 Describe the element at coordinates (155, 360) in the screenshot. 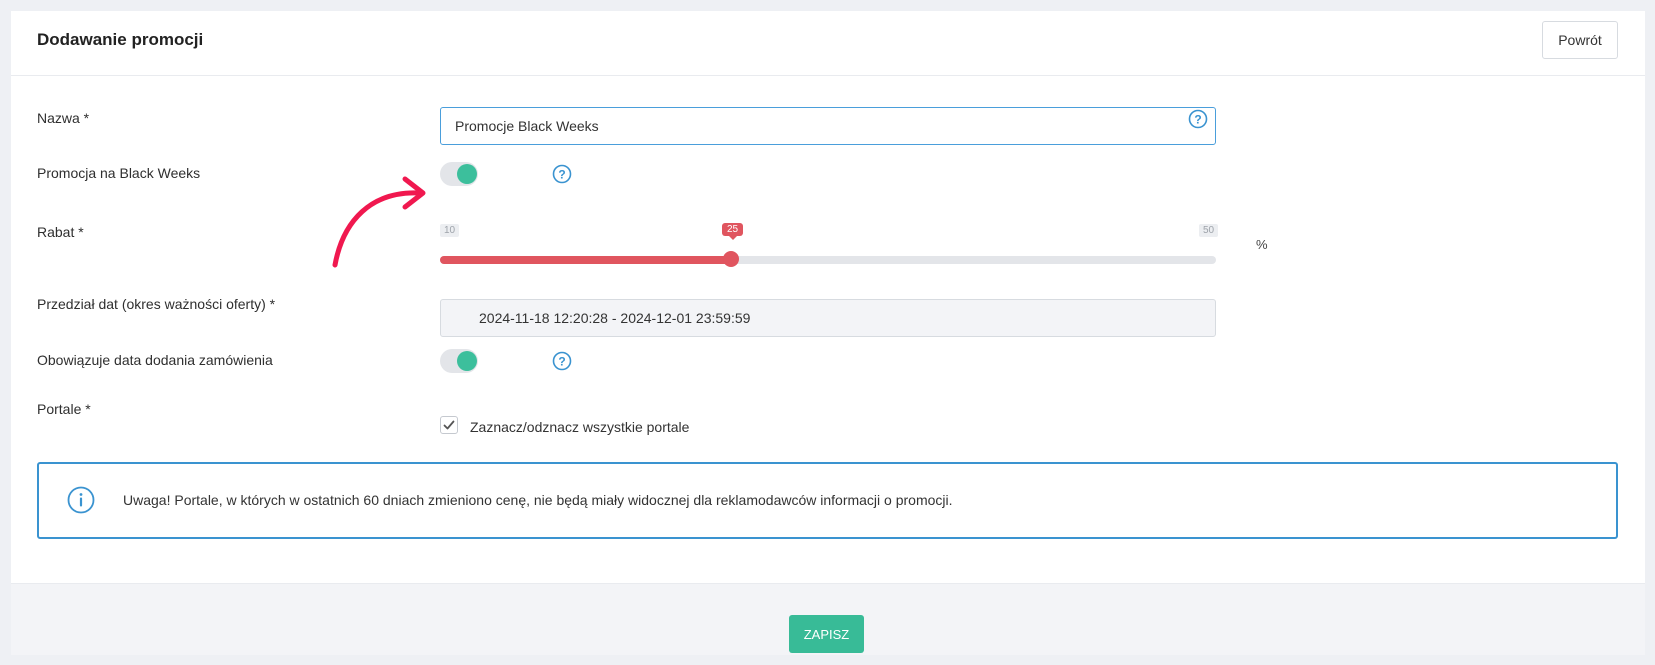

I see `order-date-label: Obowiązuje data dodania zamówienia` at that location.